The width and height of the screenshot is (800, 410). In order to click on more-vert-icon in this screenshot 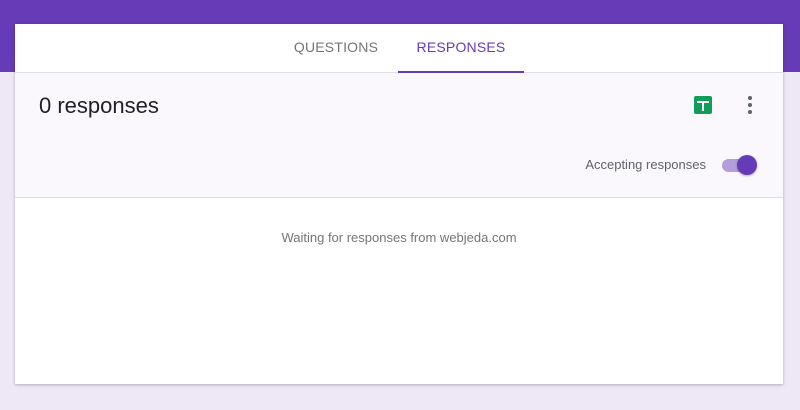, I will do `click(750, 105)`.